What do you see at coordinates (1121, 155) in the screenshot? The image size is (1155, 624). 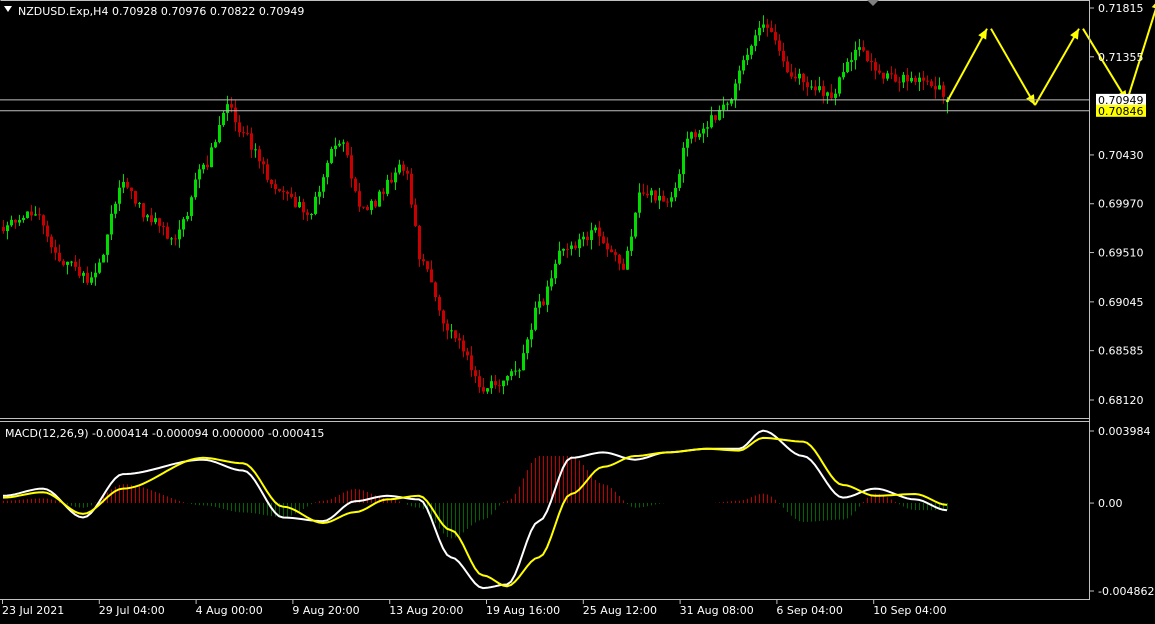 I see `price-tick-label: 0.70430` at bounding box center [1121, 155].